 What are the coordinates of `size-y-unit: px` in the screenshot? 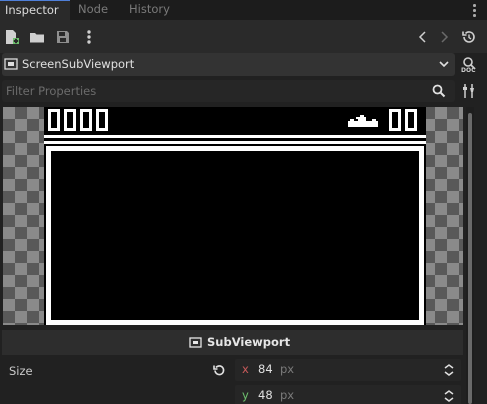 It's located at (287, 395).